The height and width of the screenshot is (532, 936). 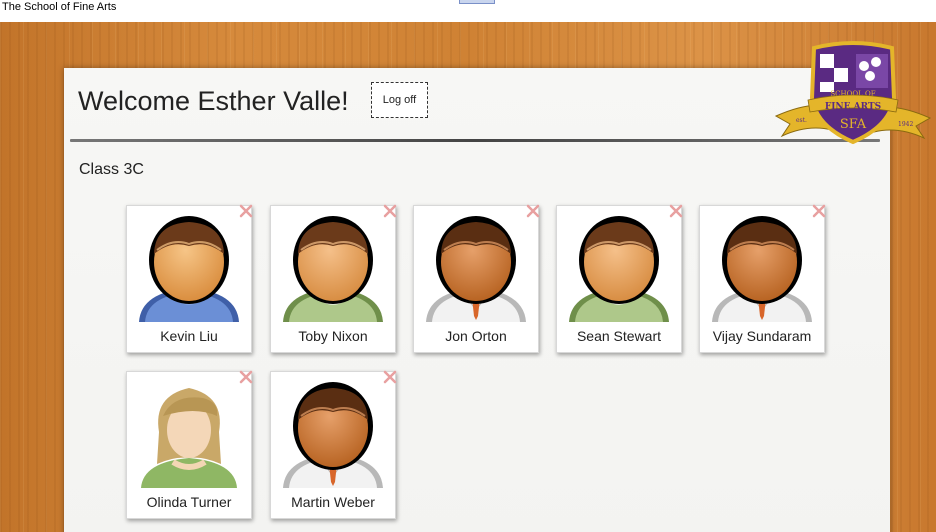 I want to click on student-name: Toby Nixon, so click(x=333, y=336).